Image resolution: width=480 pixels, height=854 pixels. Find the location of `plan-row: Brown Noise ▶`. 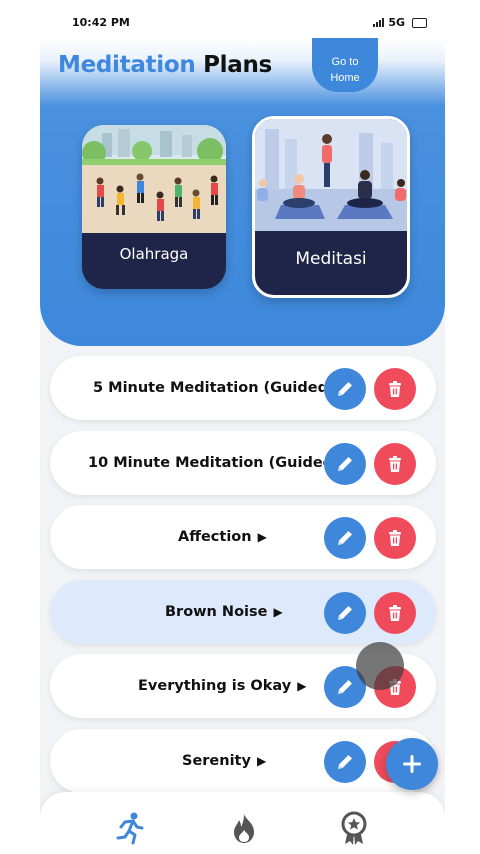

plan-row: Brown Noise ▶ is located at coordinates (243, 612).